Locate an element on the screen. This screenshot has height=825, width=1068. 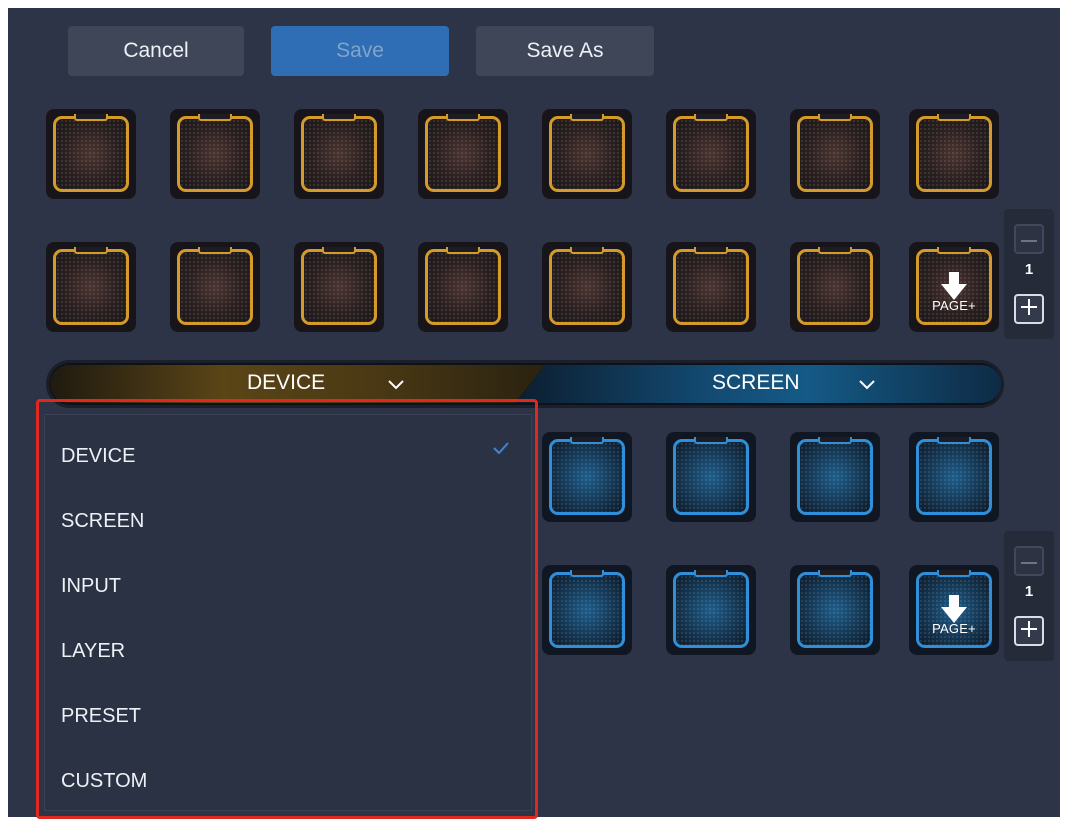
device-tab-label: DEVICE is located at coordinates (286, 382).